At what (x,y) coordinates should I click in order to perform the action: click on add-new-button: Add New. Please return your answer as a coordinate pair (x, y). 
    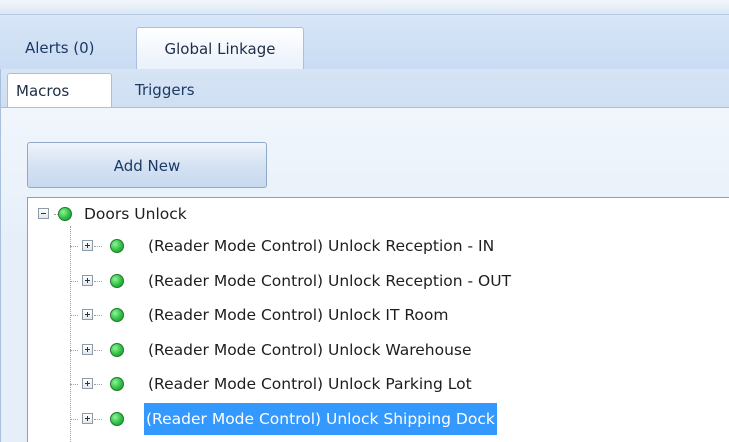
    Looking at the image, I should click on (147, 165).